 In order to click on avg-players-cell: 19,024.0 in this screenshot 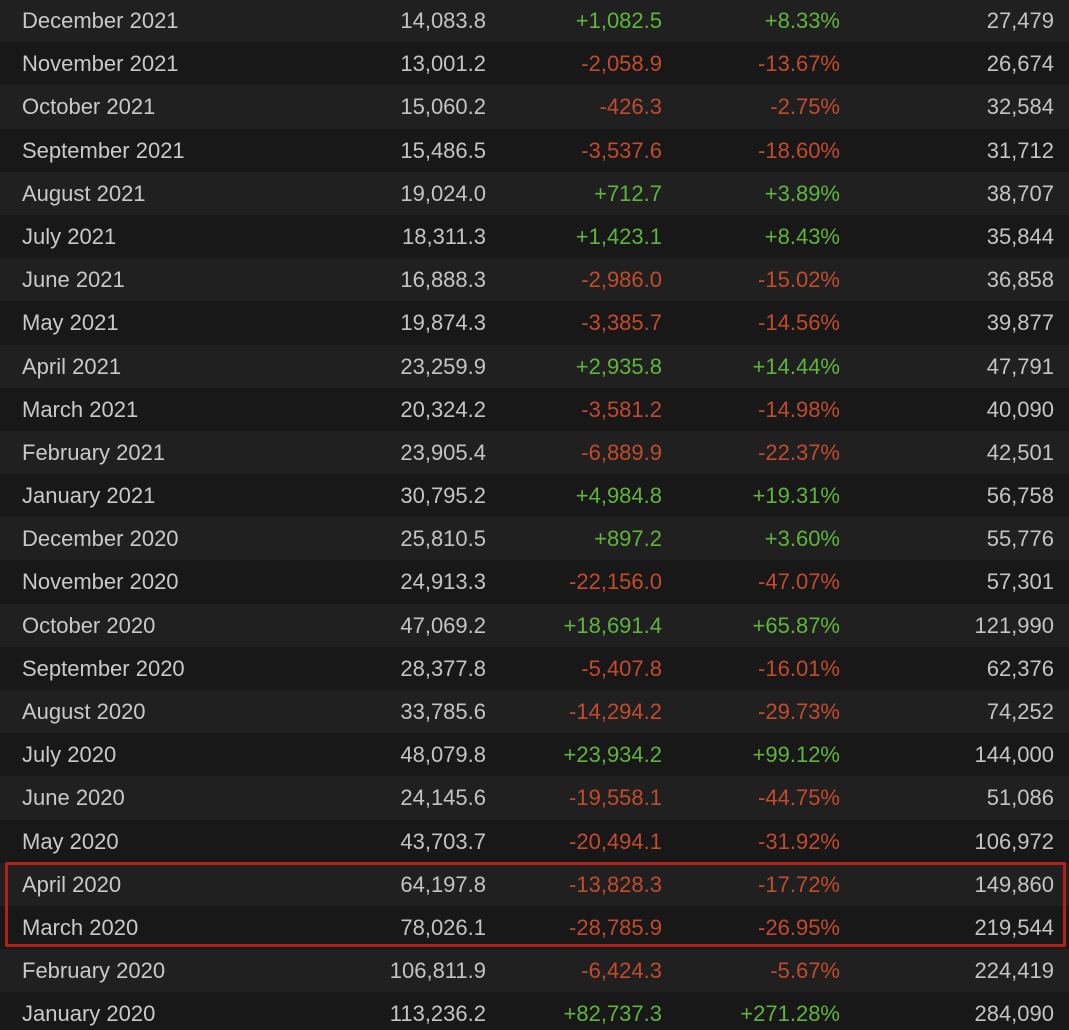, I will do `click(443, 193)`.